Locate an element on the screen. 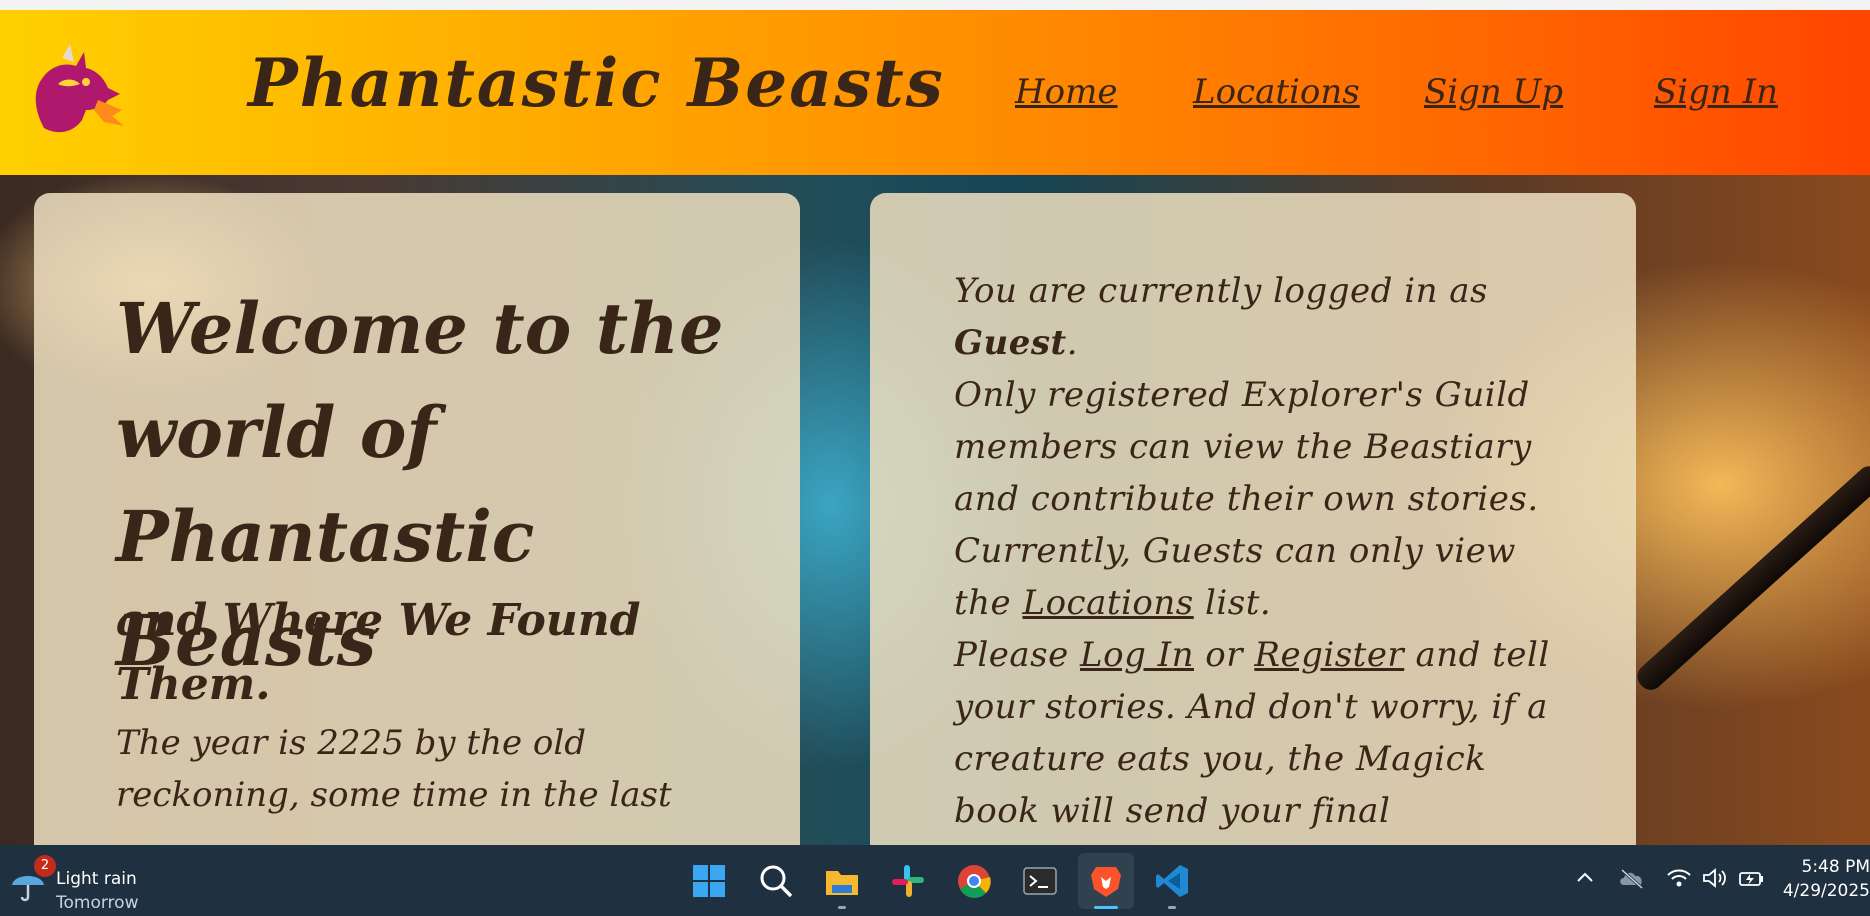 The width and height of the screenshot is (1870, 916). logged-in-text: You are currently logged in as is located at coordinates (1221, 291).